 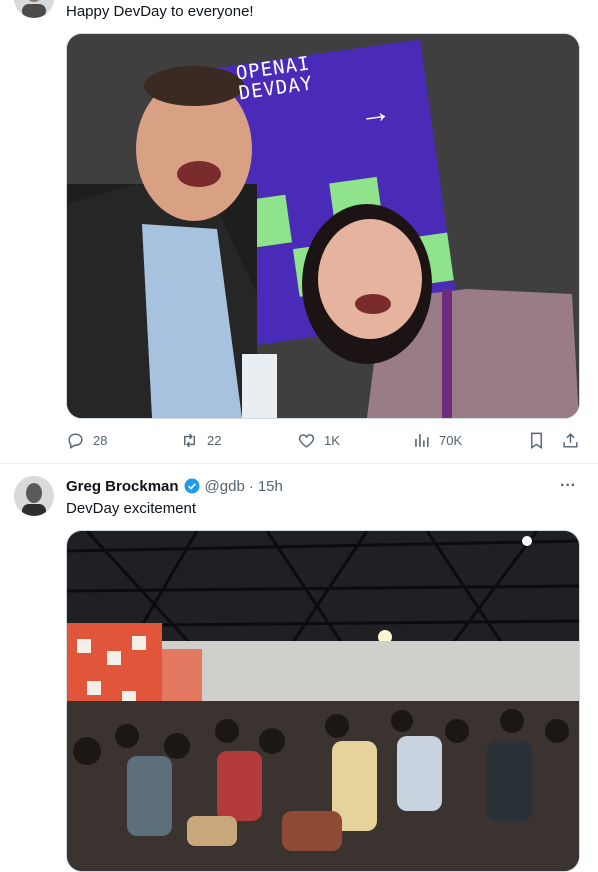 What do you see at coordinates (200, 440) in the screenshot?
I see `retweet-button: 22` at bounding box center [200, 440].